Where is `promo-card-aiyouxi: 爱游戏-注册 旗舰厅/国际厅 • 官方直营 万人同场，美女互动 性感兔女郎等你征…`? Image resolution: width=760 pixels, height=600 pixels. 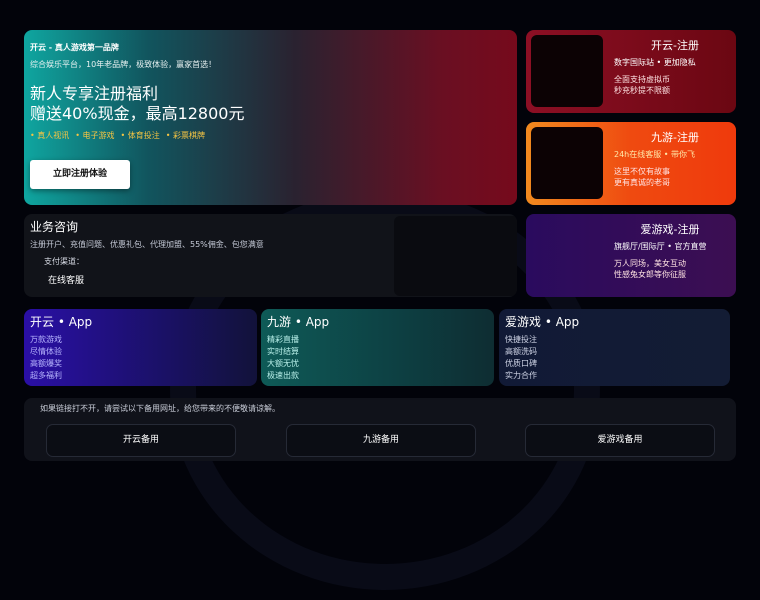 promo-card-aiyouxi: 爱游戏-注册 旗舰厅/国际厅 • 官方直营 万人同场，美女互动 性感兔女郎等你征… is located at coordinates (631, 255).